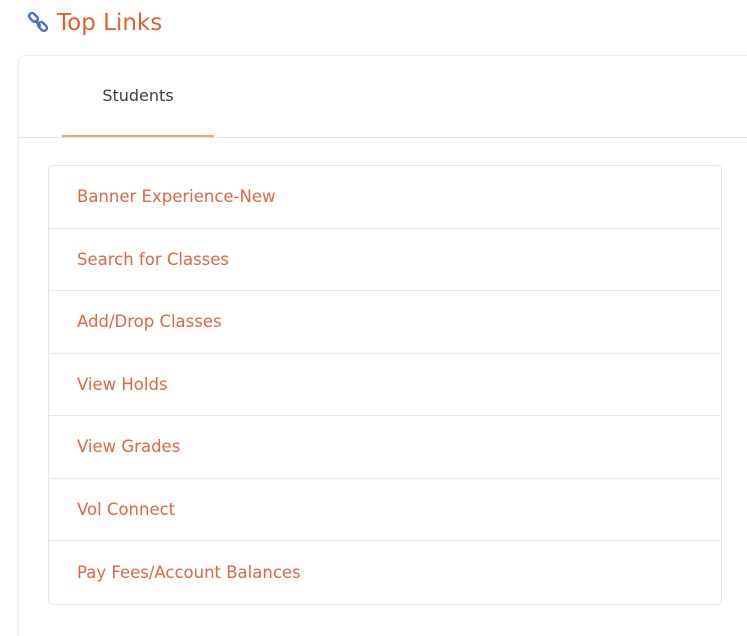  What do you see at coordinates (385, 447) in the screenshot?
I see `link-view-grades: View Grades` at bounding box center [385, 447].